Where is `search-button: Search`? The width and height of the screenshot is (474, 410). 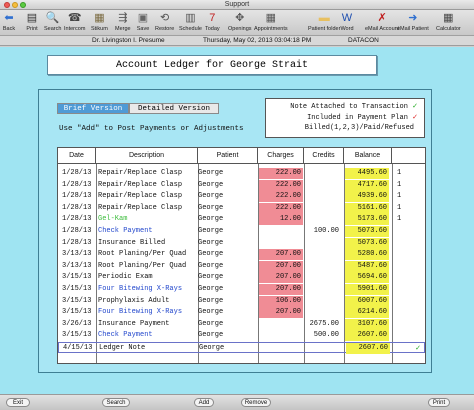 search-button: Search is located at coordinates (116, 402).